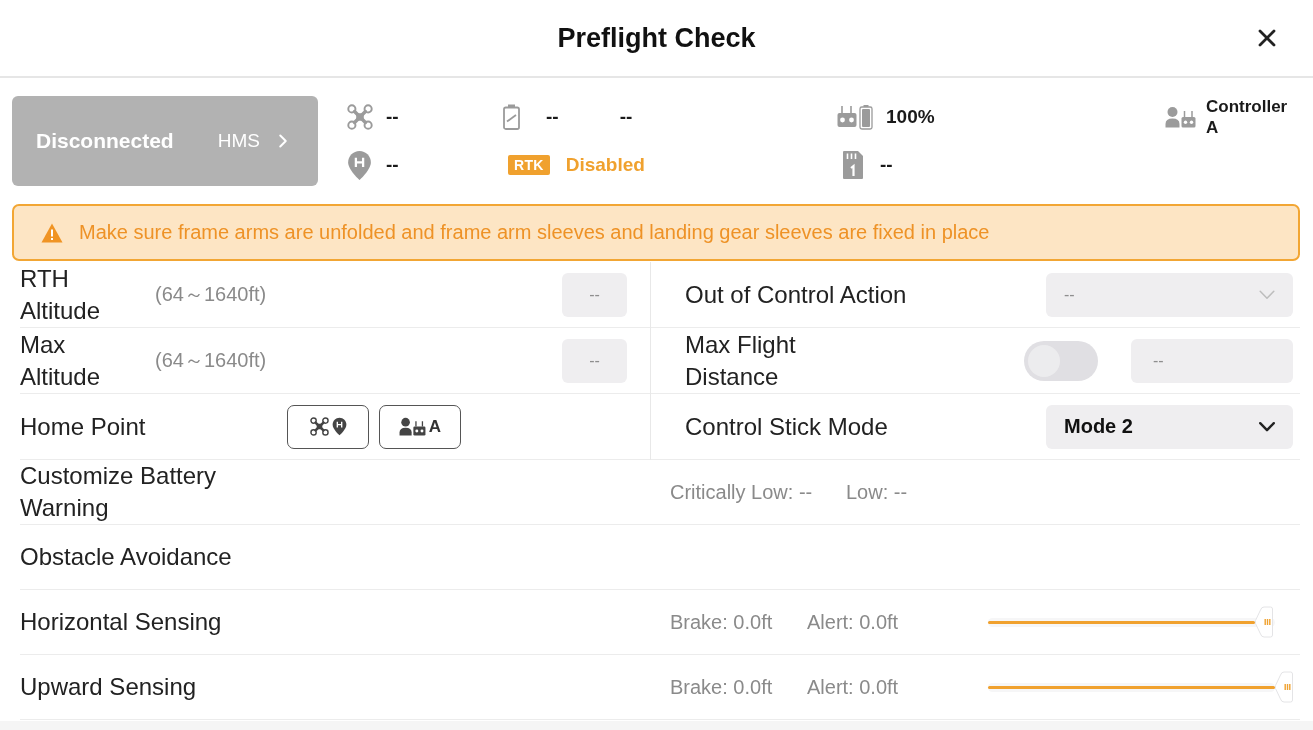 This screenshot has width=1313, height=730. What do you see at coordinates (105, 141) in the screenshot?
I see `connection-status: Disconnected` at bounding box center [105, 141].